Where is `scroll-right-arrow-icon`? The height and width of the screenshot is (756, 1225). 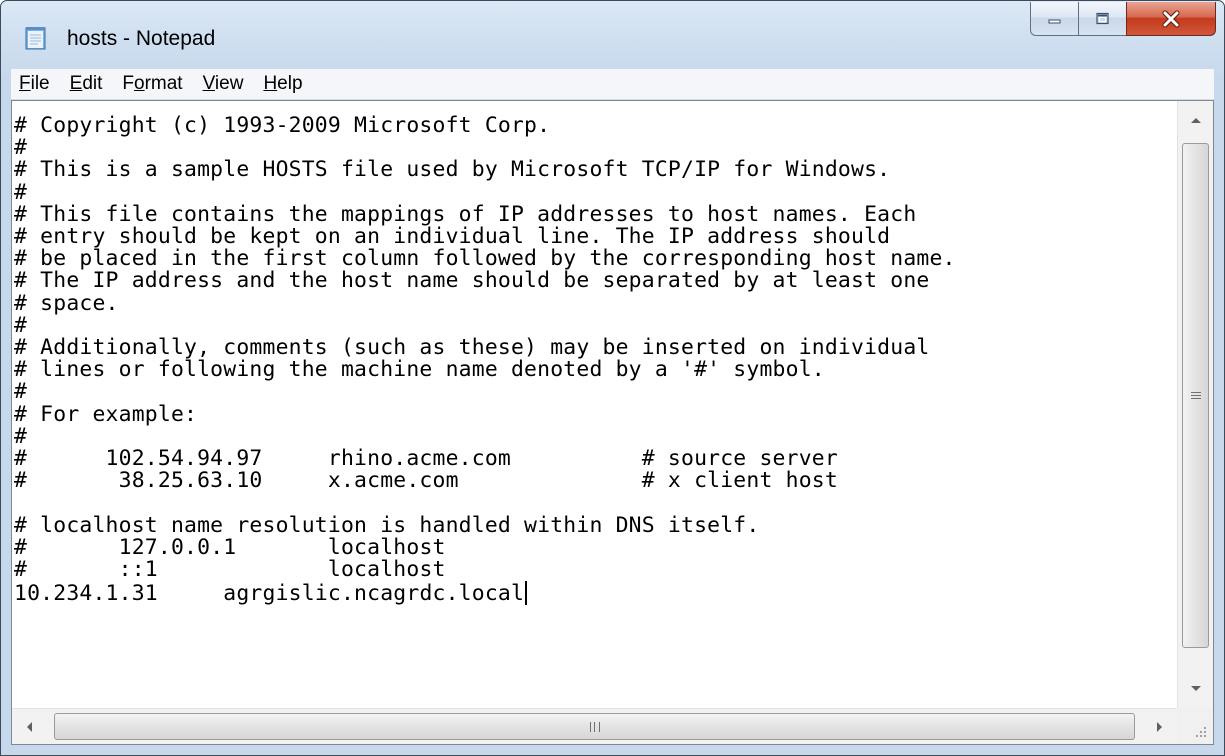 scroll-right-arrow-icon is located at coordinates (1159, 727).